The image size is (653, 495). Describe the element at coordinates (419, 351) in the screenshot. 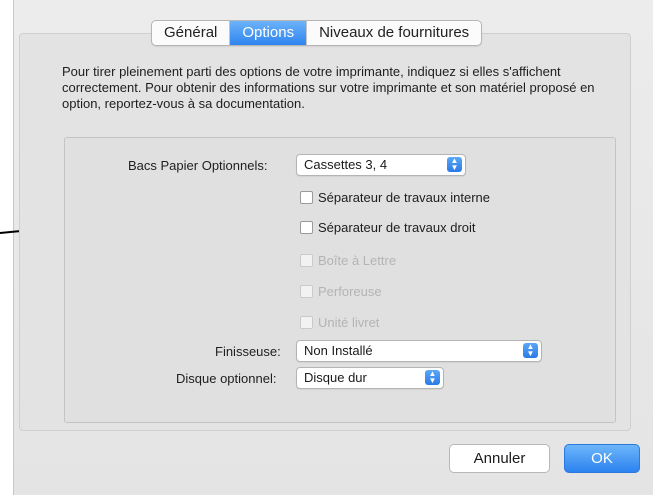

I see `finisher-popup: Non Installé ▲ ▼` at that location.